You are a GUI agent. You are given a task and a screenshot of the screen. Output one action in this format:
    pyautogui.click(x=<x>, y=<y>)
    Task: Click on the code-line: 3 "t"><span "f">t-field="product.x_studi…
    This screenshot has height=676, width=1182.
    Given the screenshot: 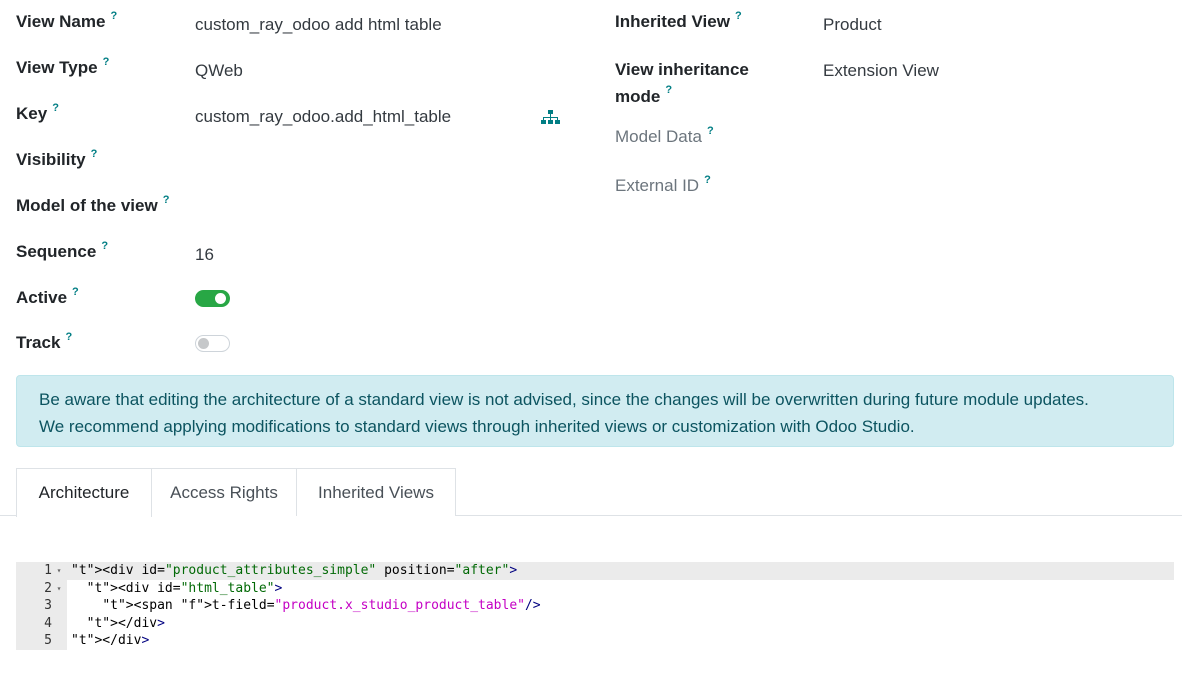 What is the action you would take?
    pyautogui.click(x=595, y=606)
    